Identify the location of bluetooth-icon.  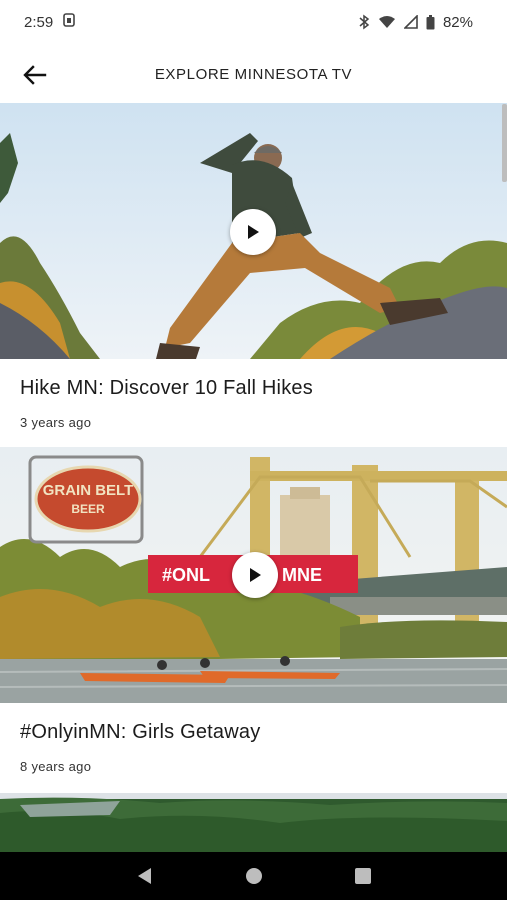
(364, 22).